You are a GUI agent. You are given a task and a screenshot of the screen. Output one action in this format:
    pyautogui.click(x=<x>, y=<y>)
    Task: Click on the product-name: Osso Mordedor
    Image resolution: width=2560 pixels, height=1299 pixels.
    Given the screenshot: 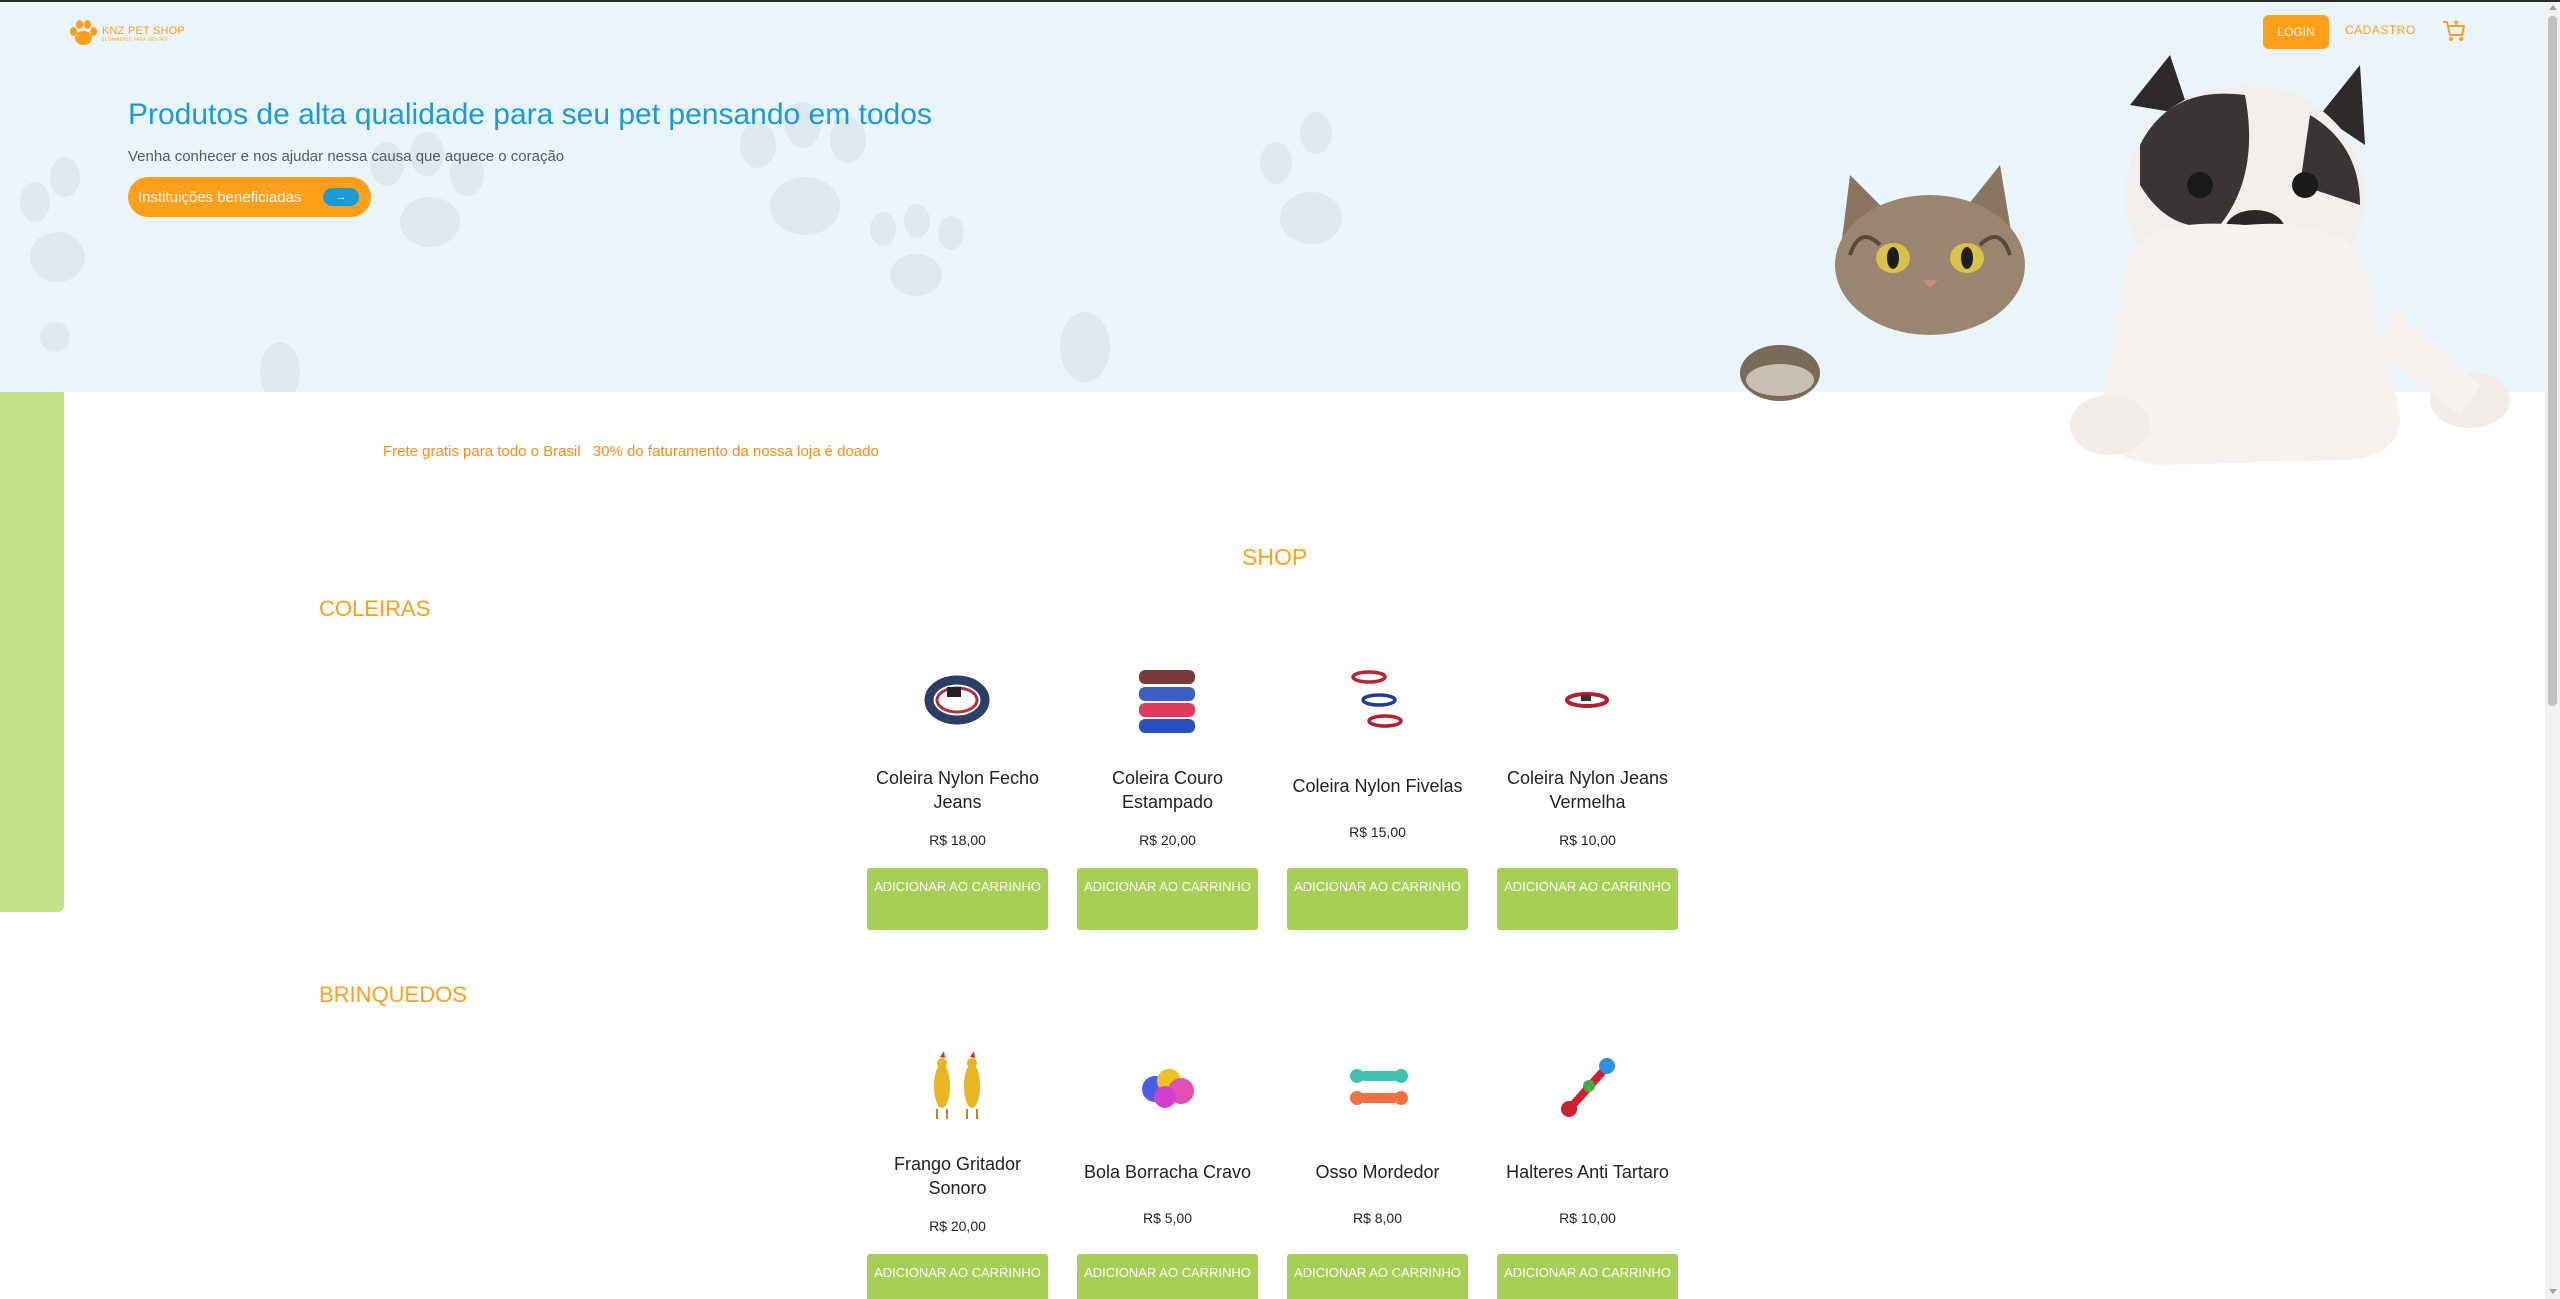 What is the action you would take?
    pyautogui.click(x=1377, y=1172)
    